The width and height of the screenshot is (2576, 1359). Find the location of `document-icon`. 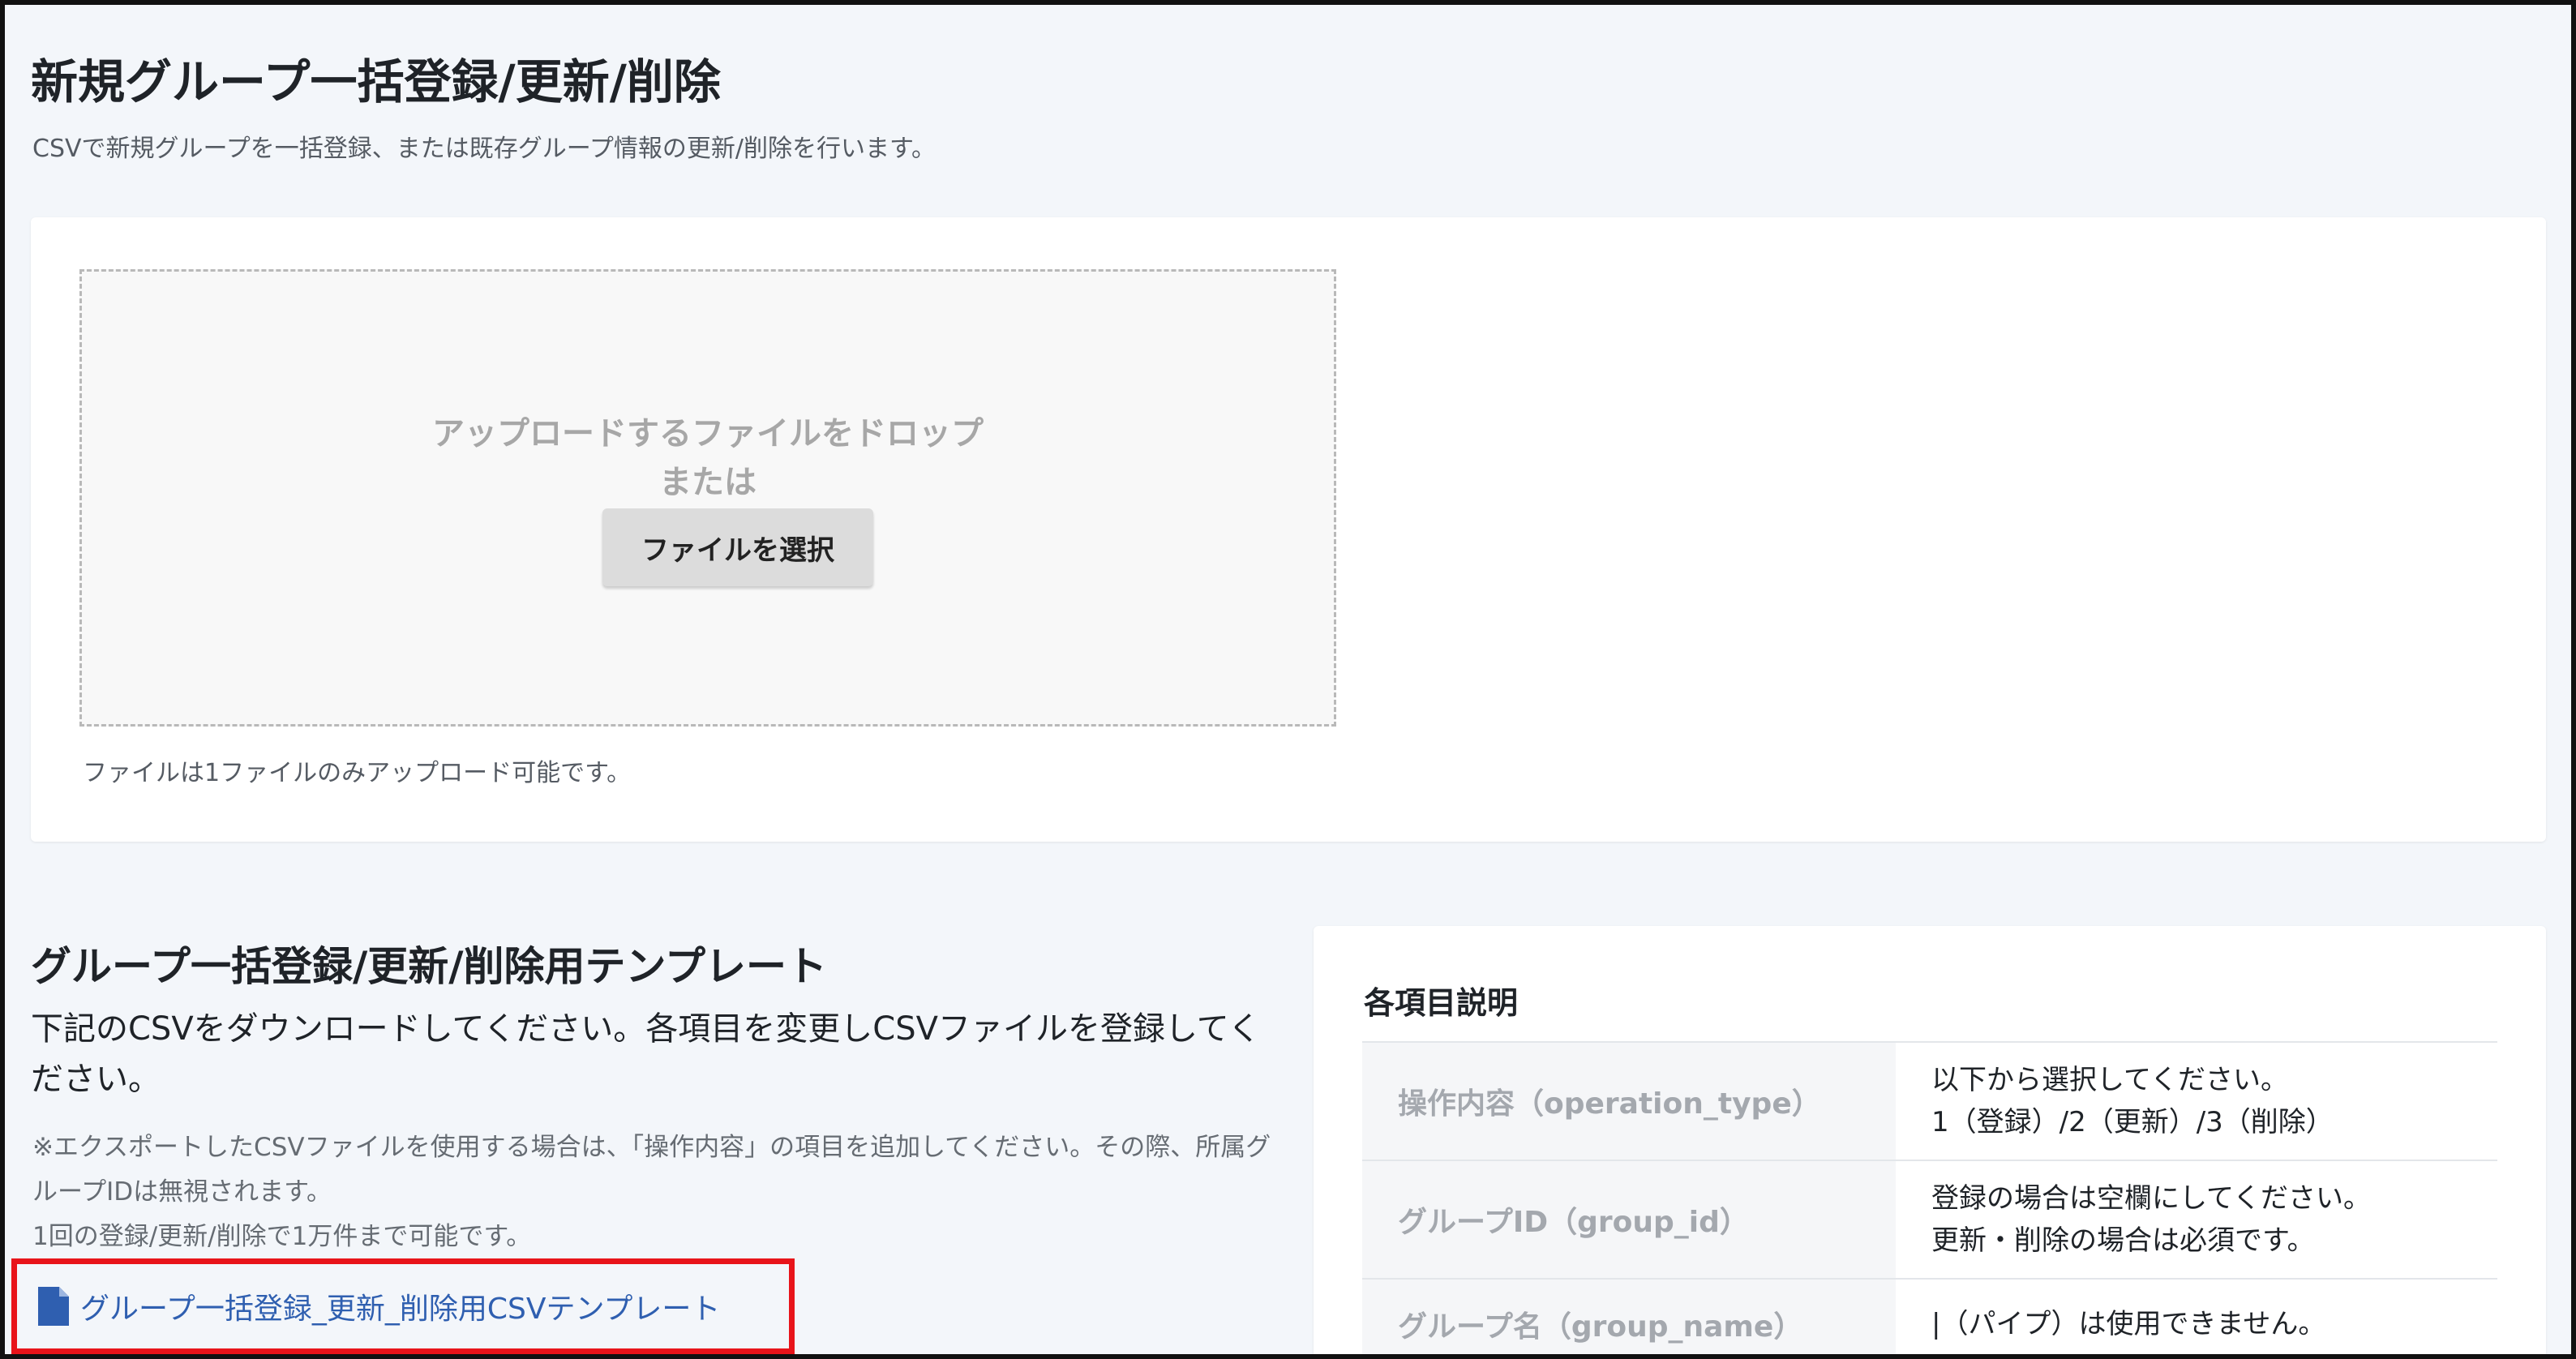

document-icon is located at coordinates (53, 1306).